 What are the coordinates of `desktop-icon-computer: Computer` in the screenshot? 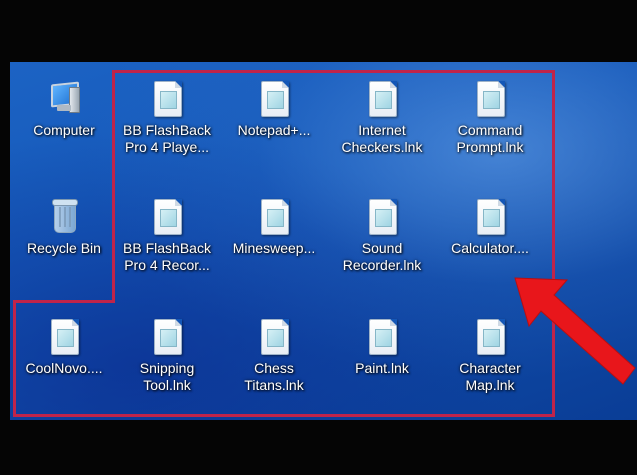 It's located at (64, 109).